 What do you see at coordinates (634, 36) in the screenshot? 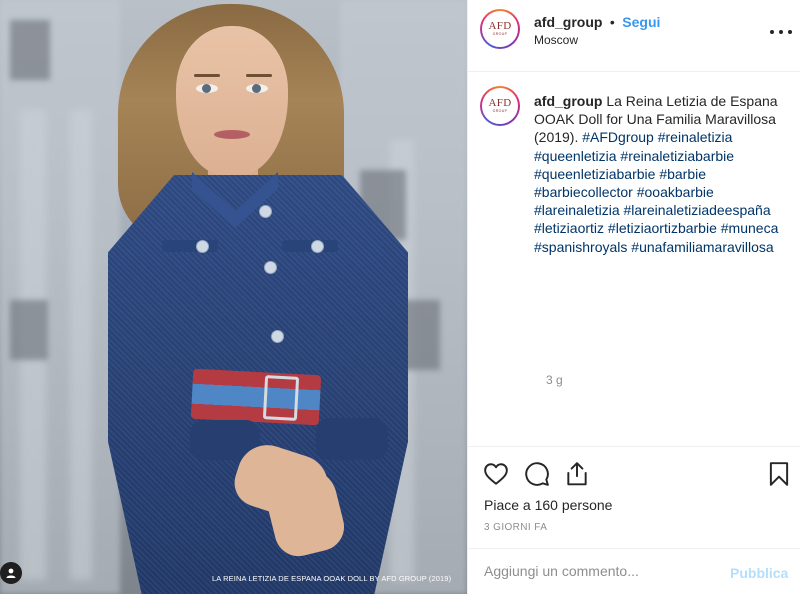
I see `post-header: AFD GROUP afd_group • Segui Moscow` at bounding box center [634, 36].